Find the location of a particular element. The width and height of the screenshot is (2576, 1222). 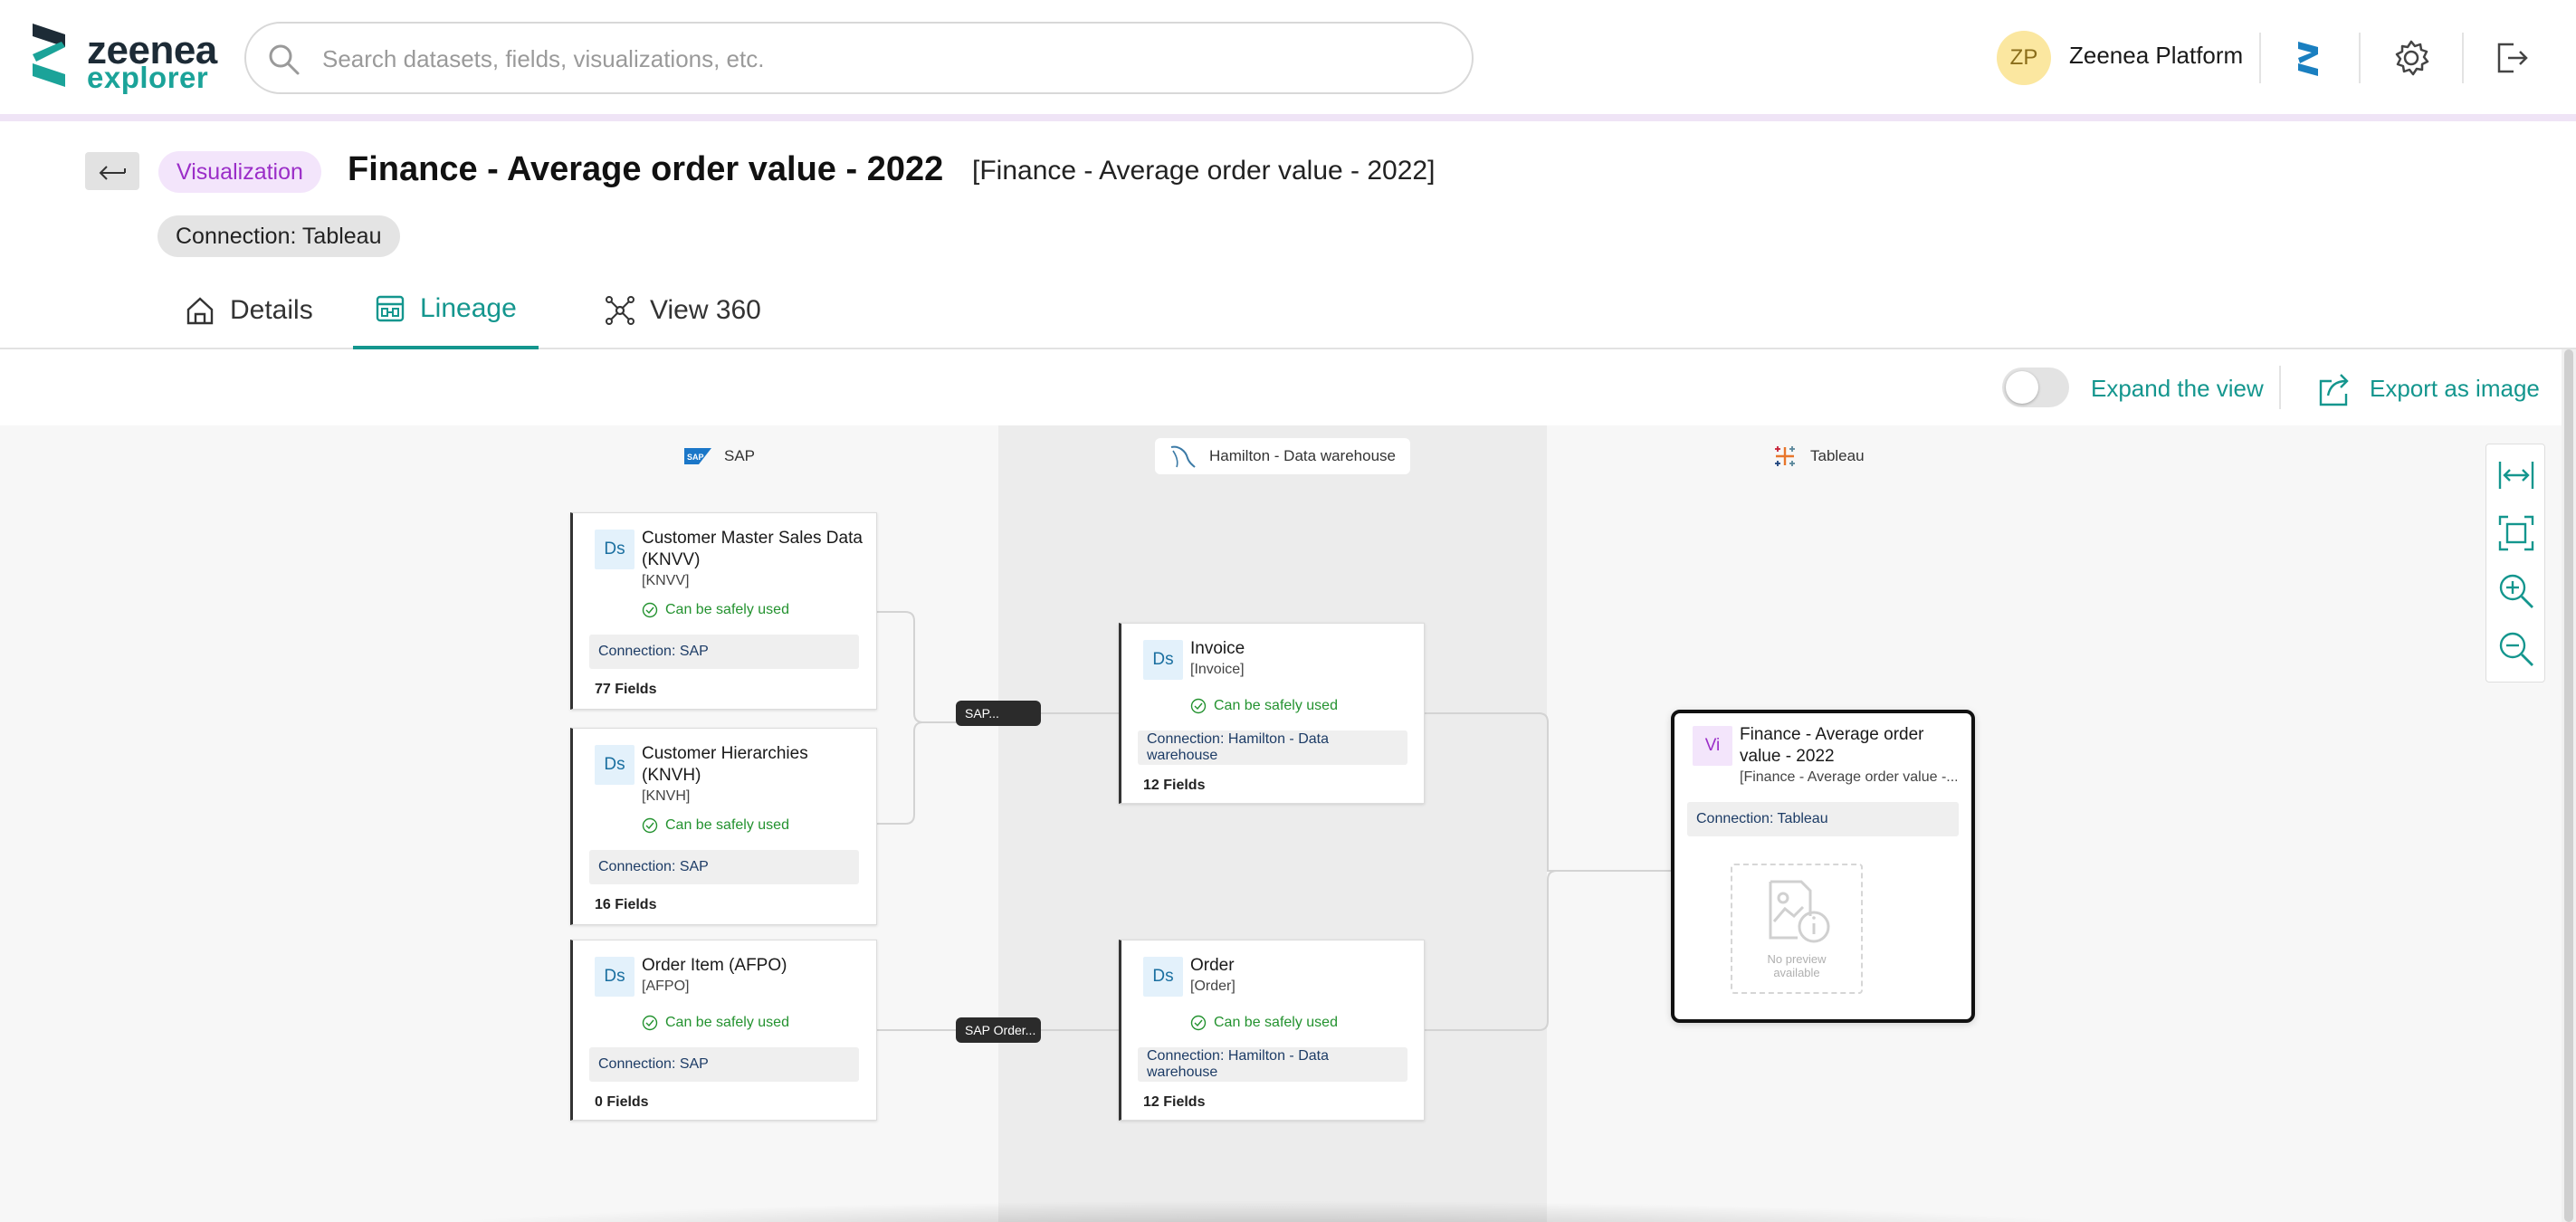

node-connection: Connection: Tableau is located at coordinates (1823, 819).